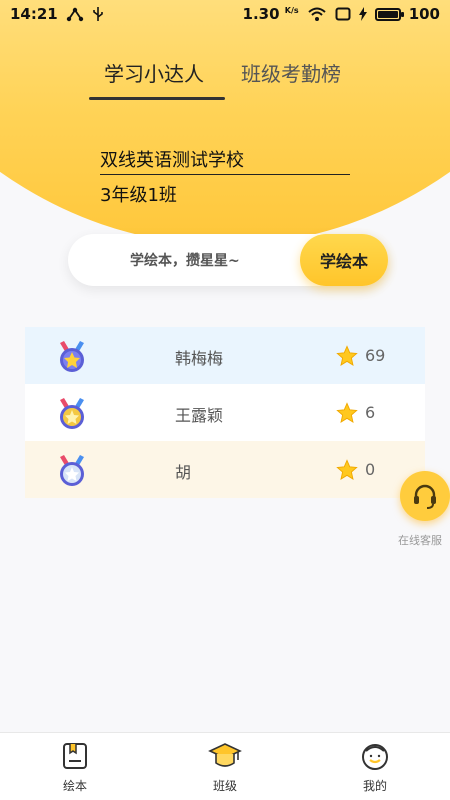  Describe the element at coordinates (97, 14) in the screenshot. I see `usb-icon` at that location.